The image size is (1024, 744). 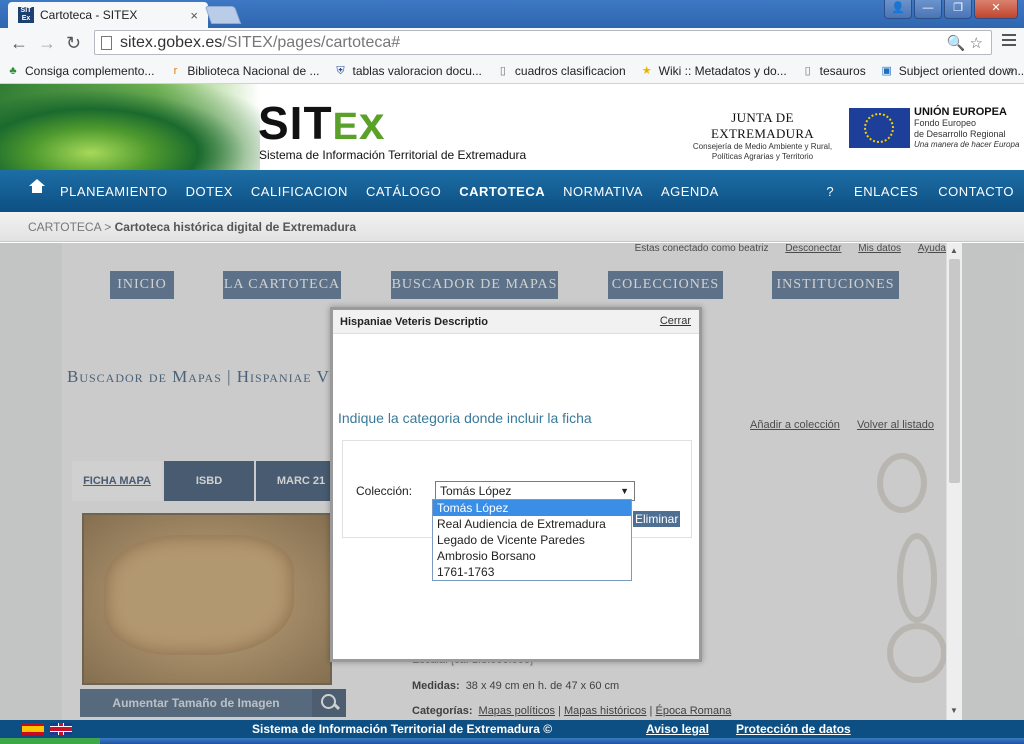 I want to click on nav-item-agenda: AGENDA, so click(x=690, y=191).